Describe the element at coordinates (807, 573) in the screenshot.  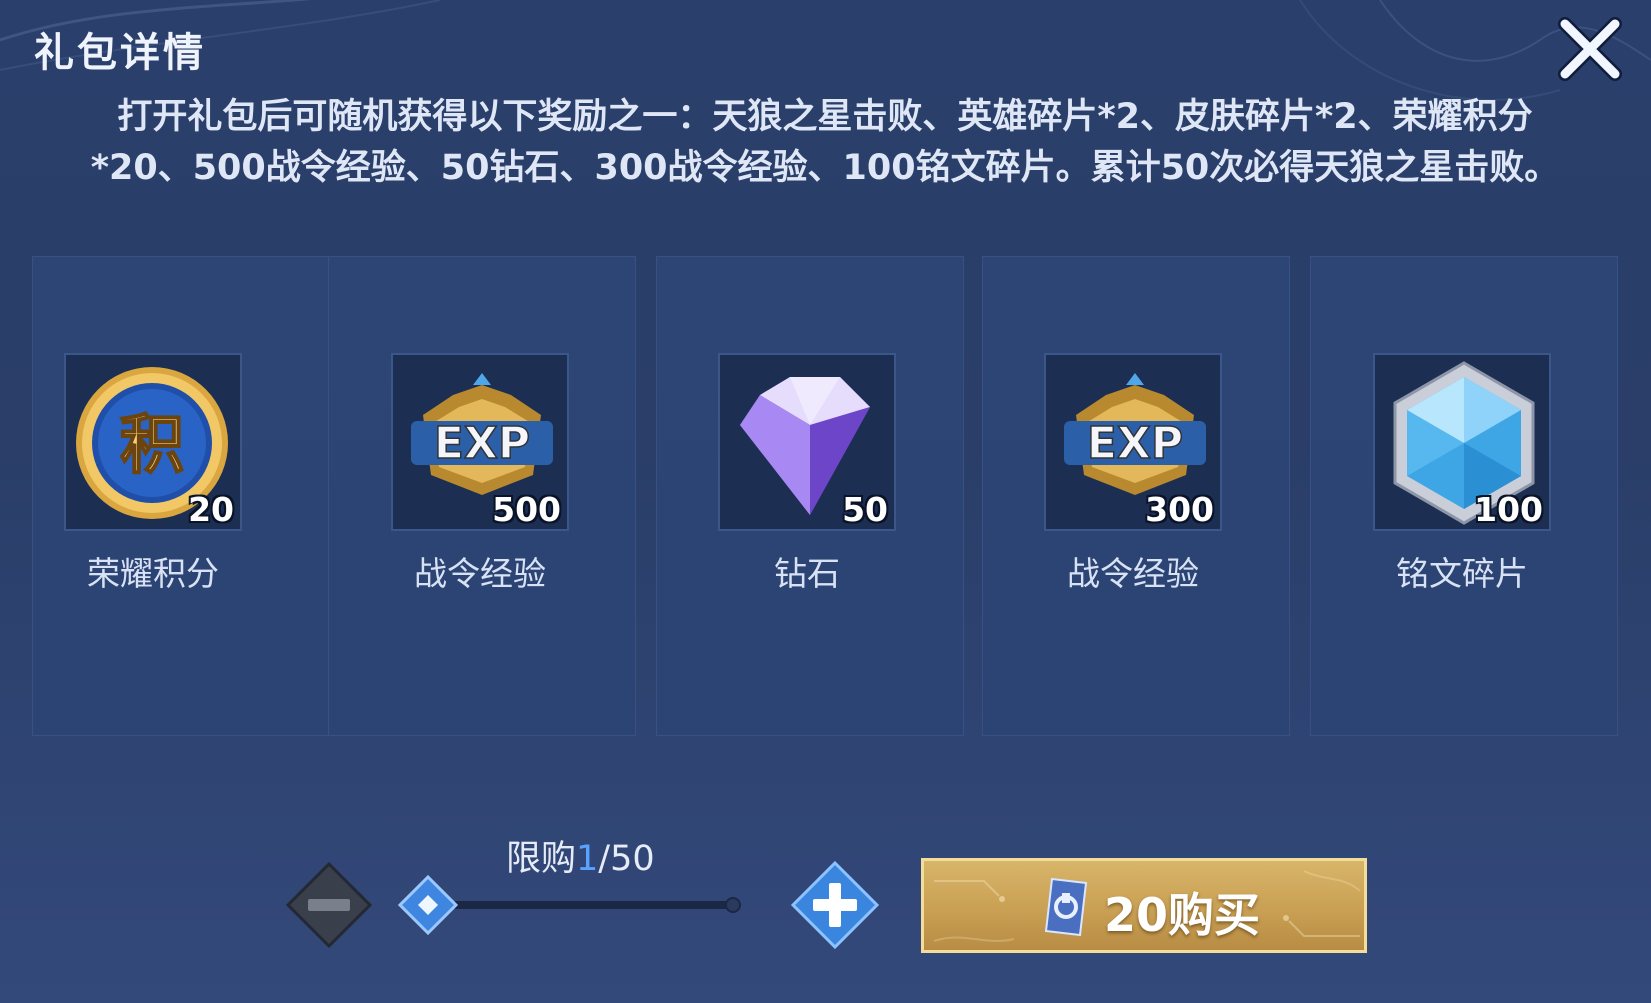
I see `reward-label: 钻石` at that location.